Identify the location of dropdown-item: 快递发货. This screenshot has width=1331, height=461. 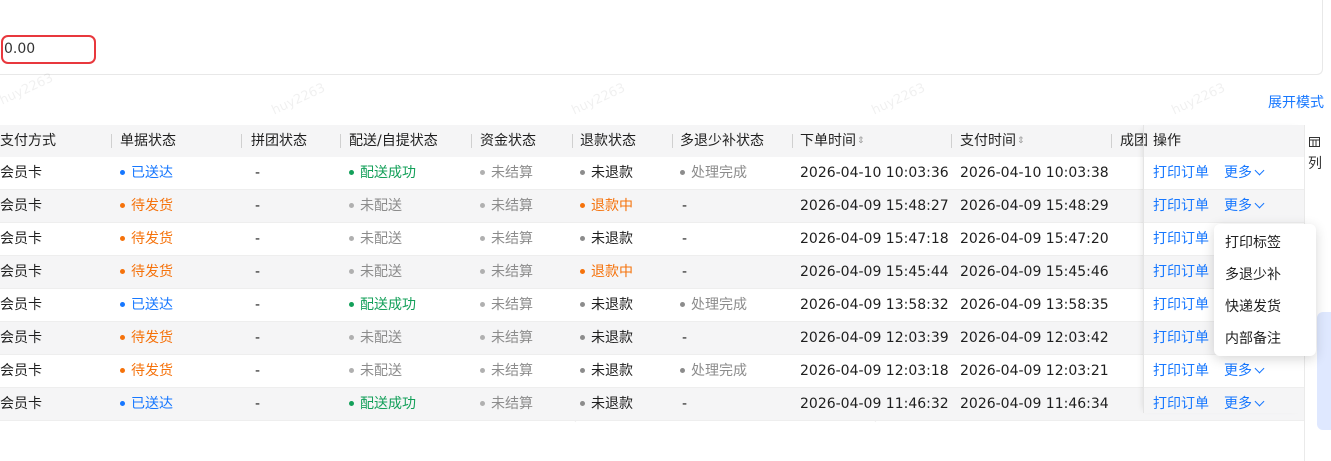
(1265, 307).